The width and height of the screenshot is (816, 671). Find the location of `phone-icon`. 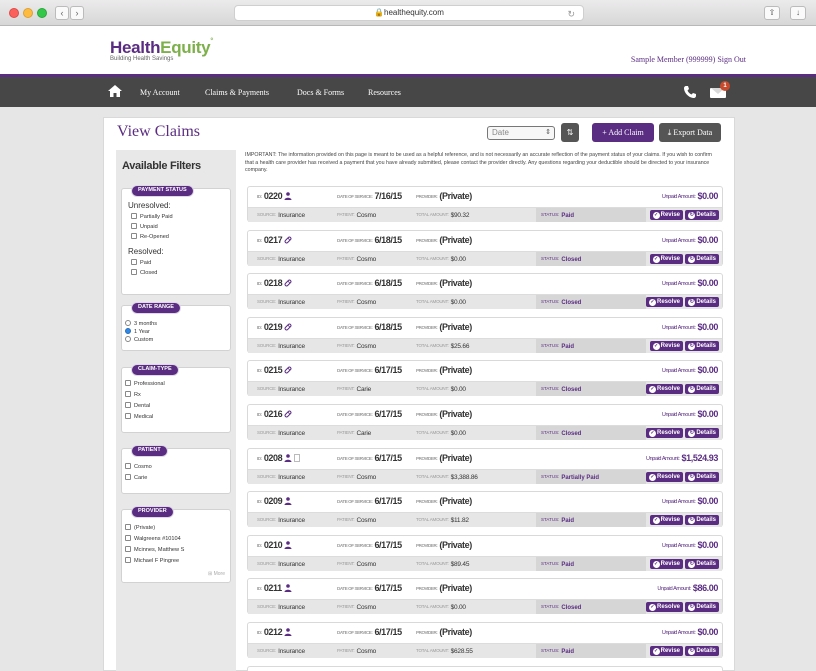

phone-icon is located at coordinates (690, 92).